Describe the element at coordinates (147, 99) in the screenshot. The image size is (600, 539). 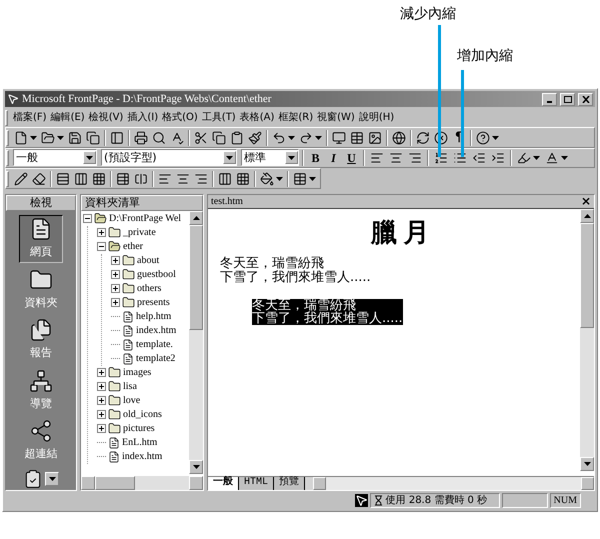
I see `window-title: Microsoft FrontPage - D:\FrontPage Webs\Content\ether` at that location.